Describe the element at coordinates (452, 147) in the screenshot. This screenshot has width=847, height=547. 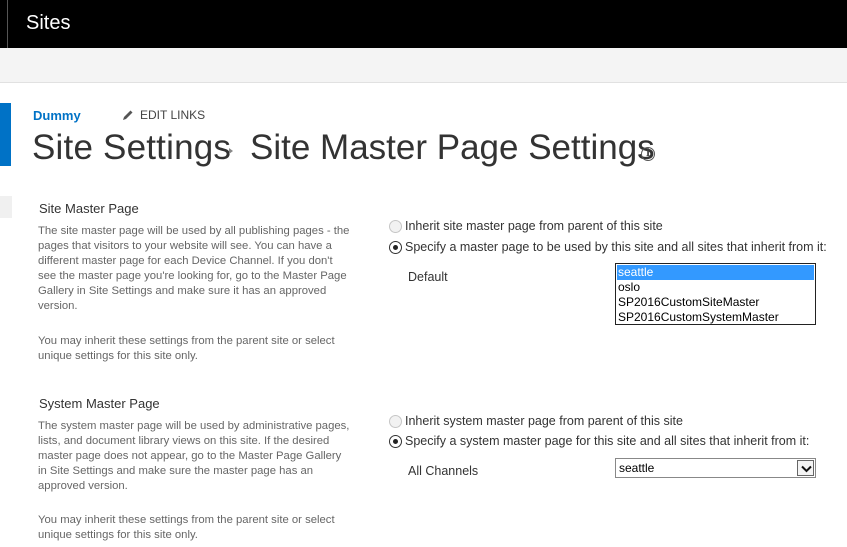
I see `page-title: Site Master Page Settings` at that location.